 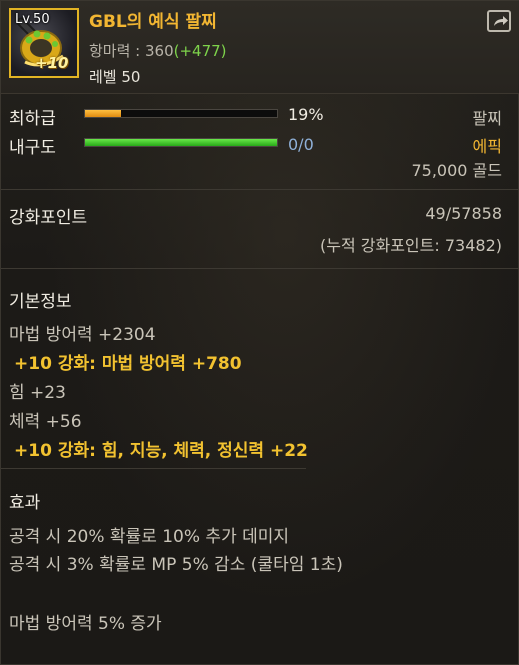 What do you see at coordinates (153, 22) in the screenshot?
I see `item-name: GBL의 예식 팔찌` at bounding box center [153, 22].